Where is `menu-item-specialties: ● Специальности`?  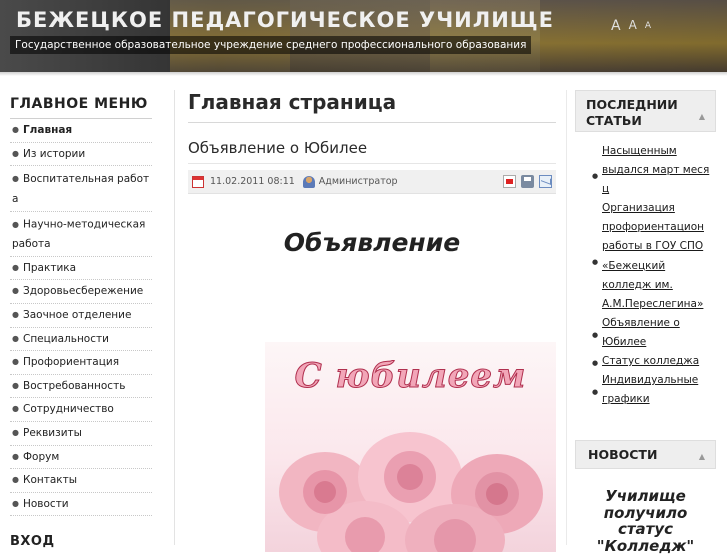
menu-item-specialties: ● Специальности is located at coordinates (81, 340).